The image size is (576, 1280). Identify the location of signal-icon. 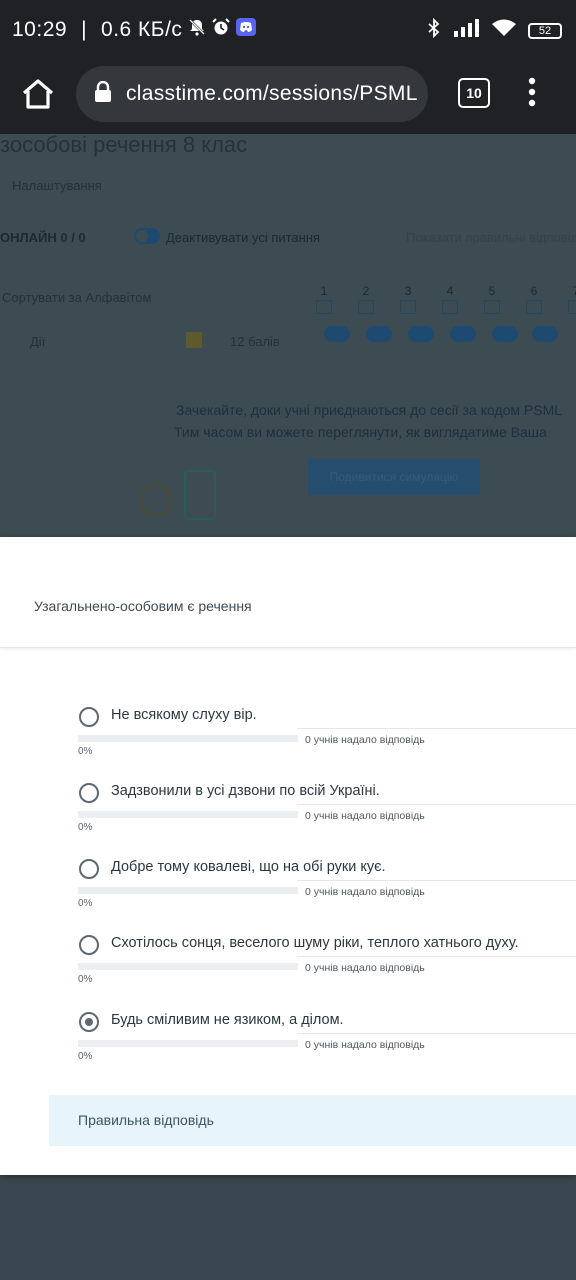
(467, 30).